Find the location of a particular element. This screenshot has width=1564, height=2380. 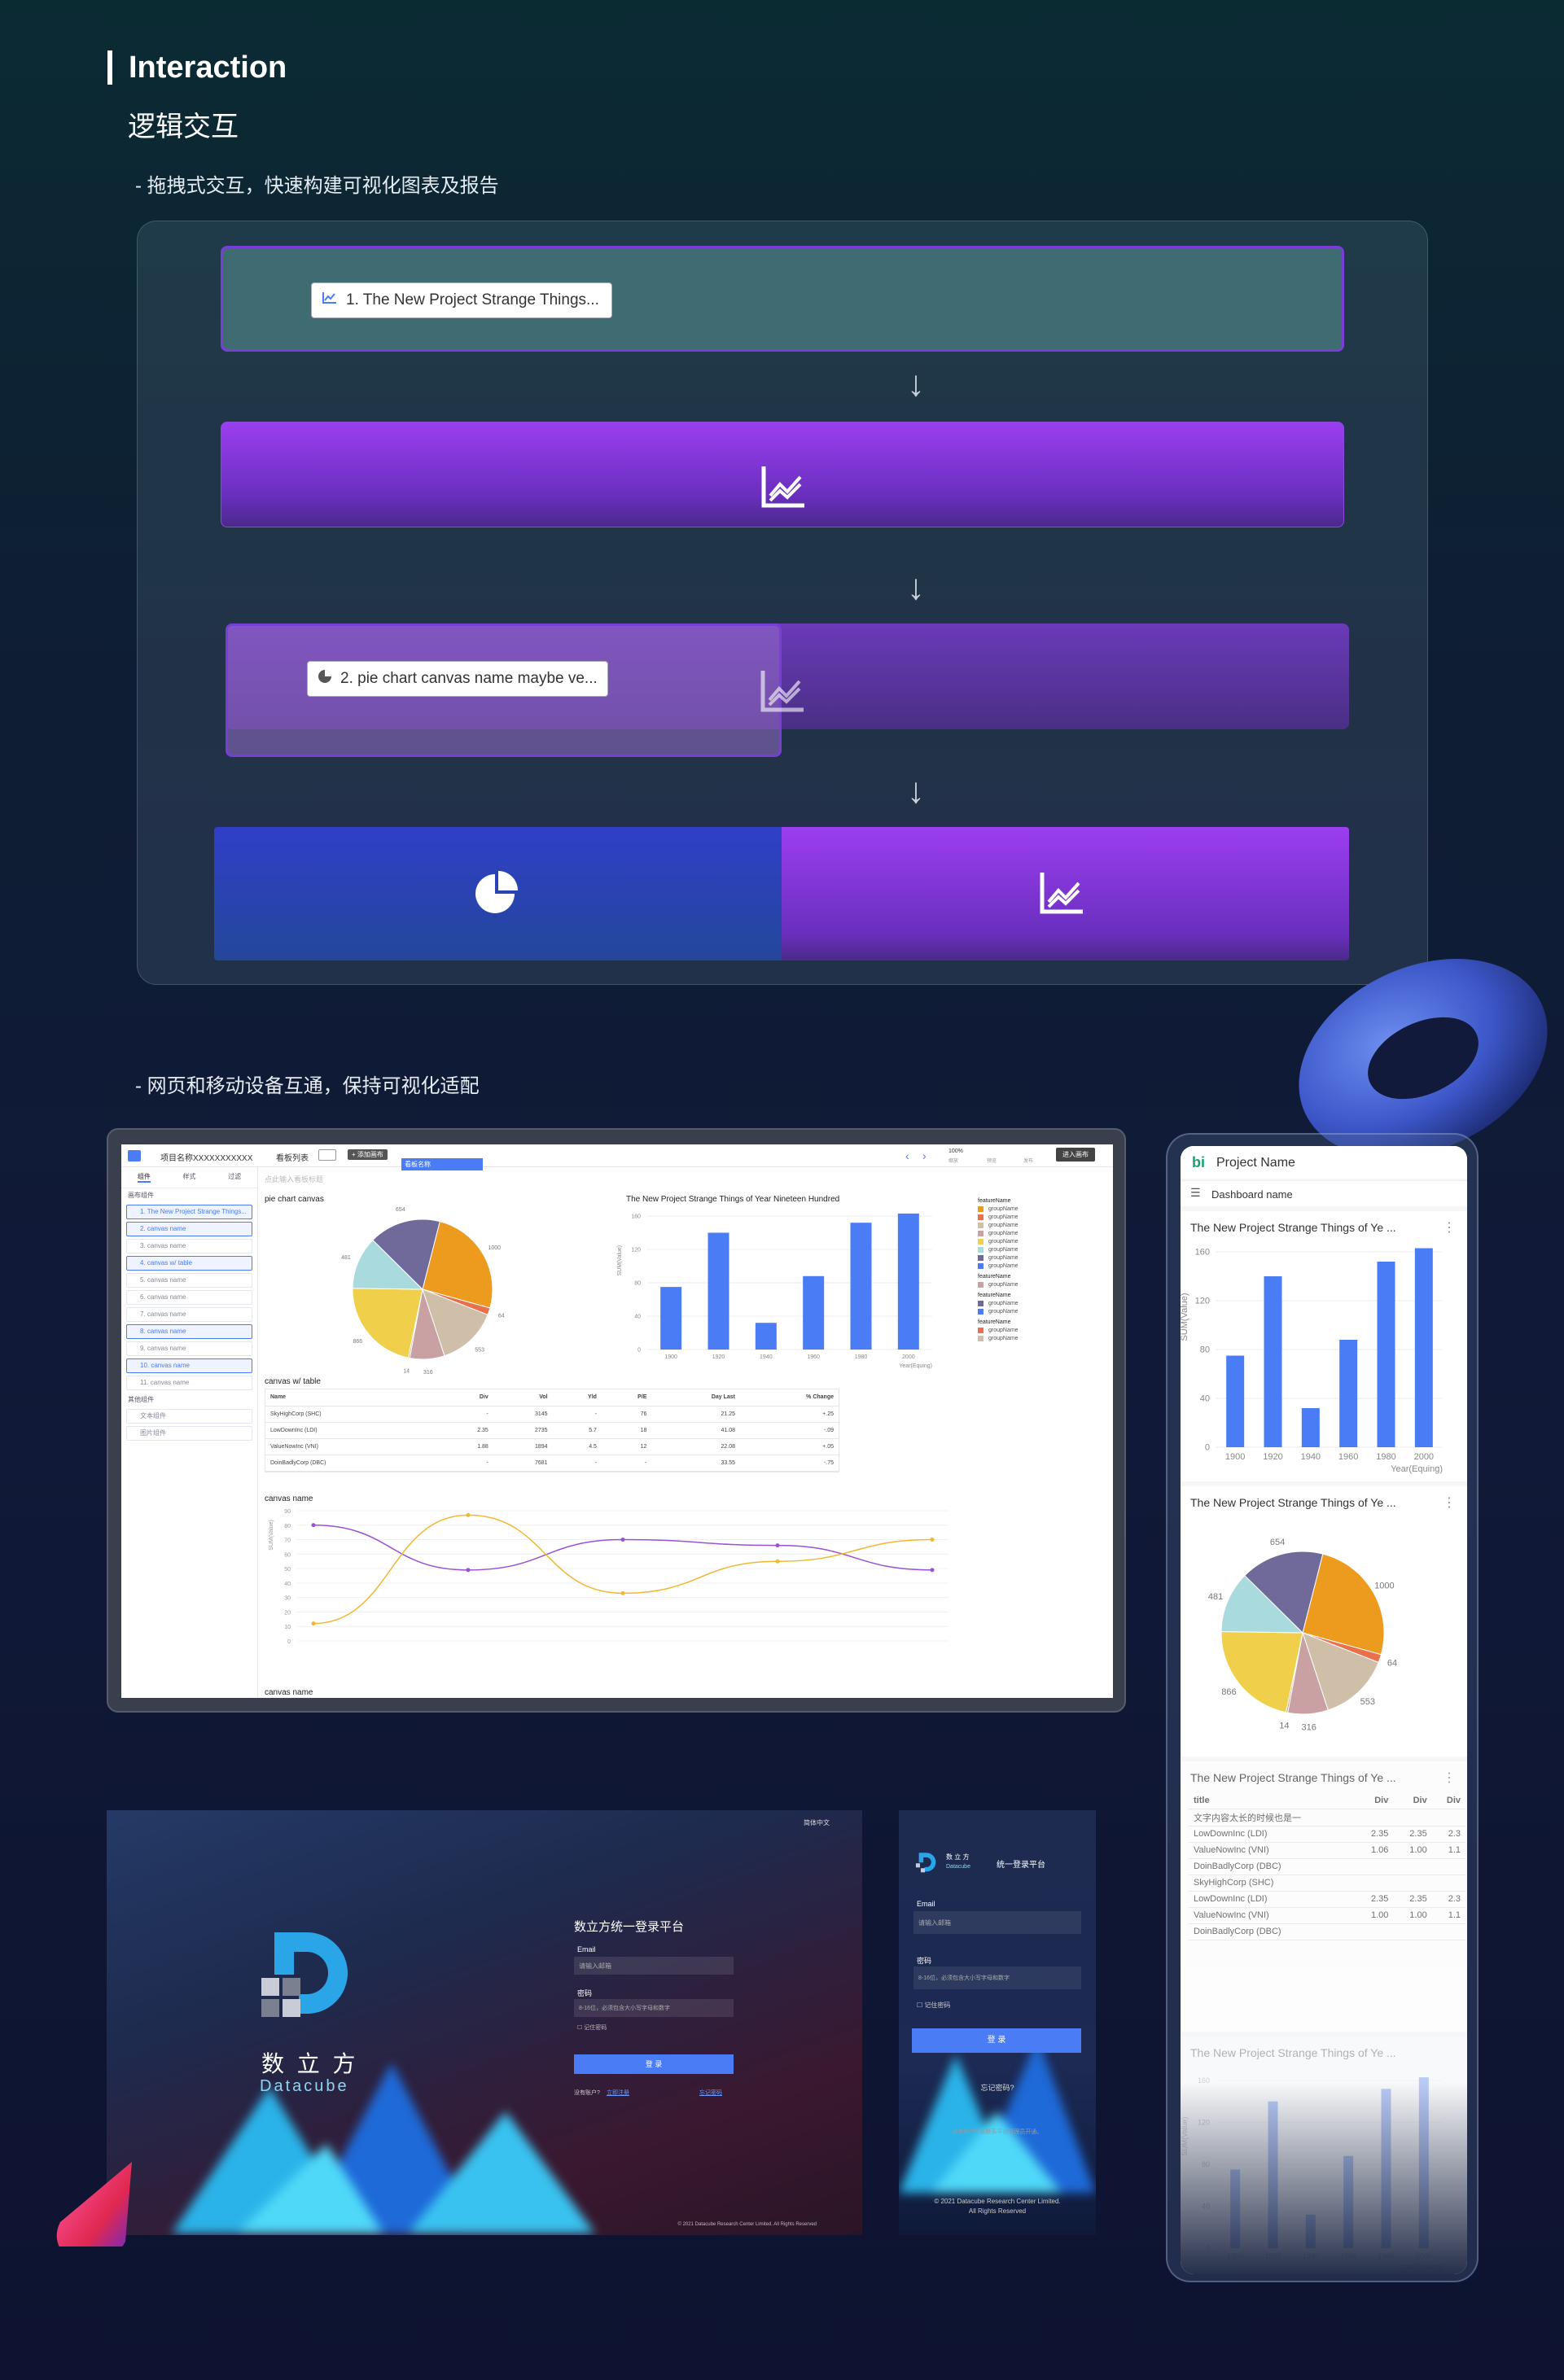

publish-label: 发布 is located at coordinates (1028, 1160).